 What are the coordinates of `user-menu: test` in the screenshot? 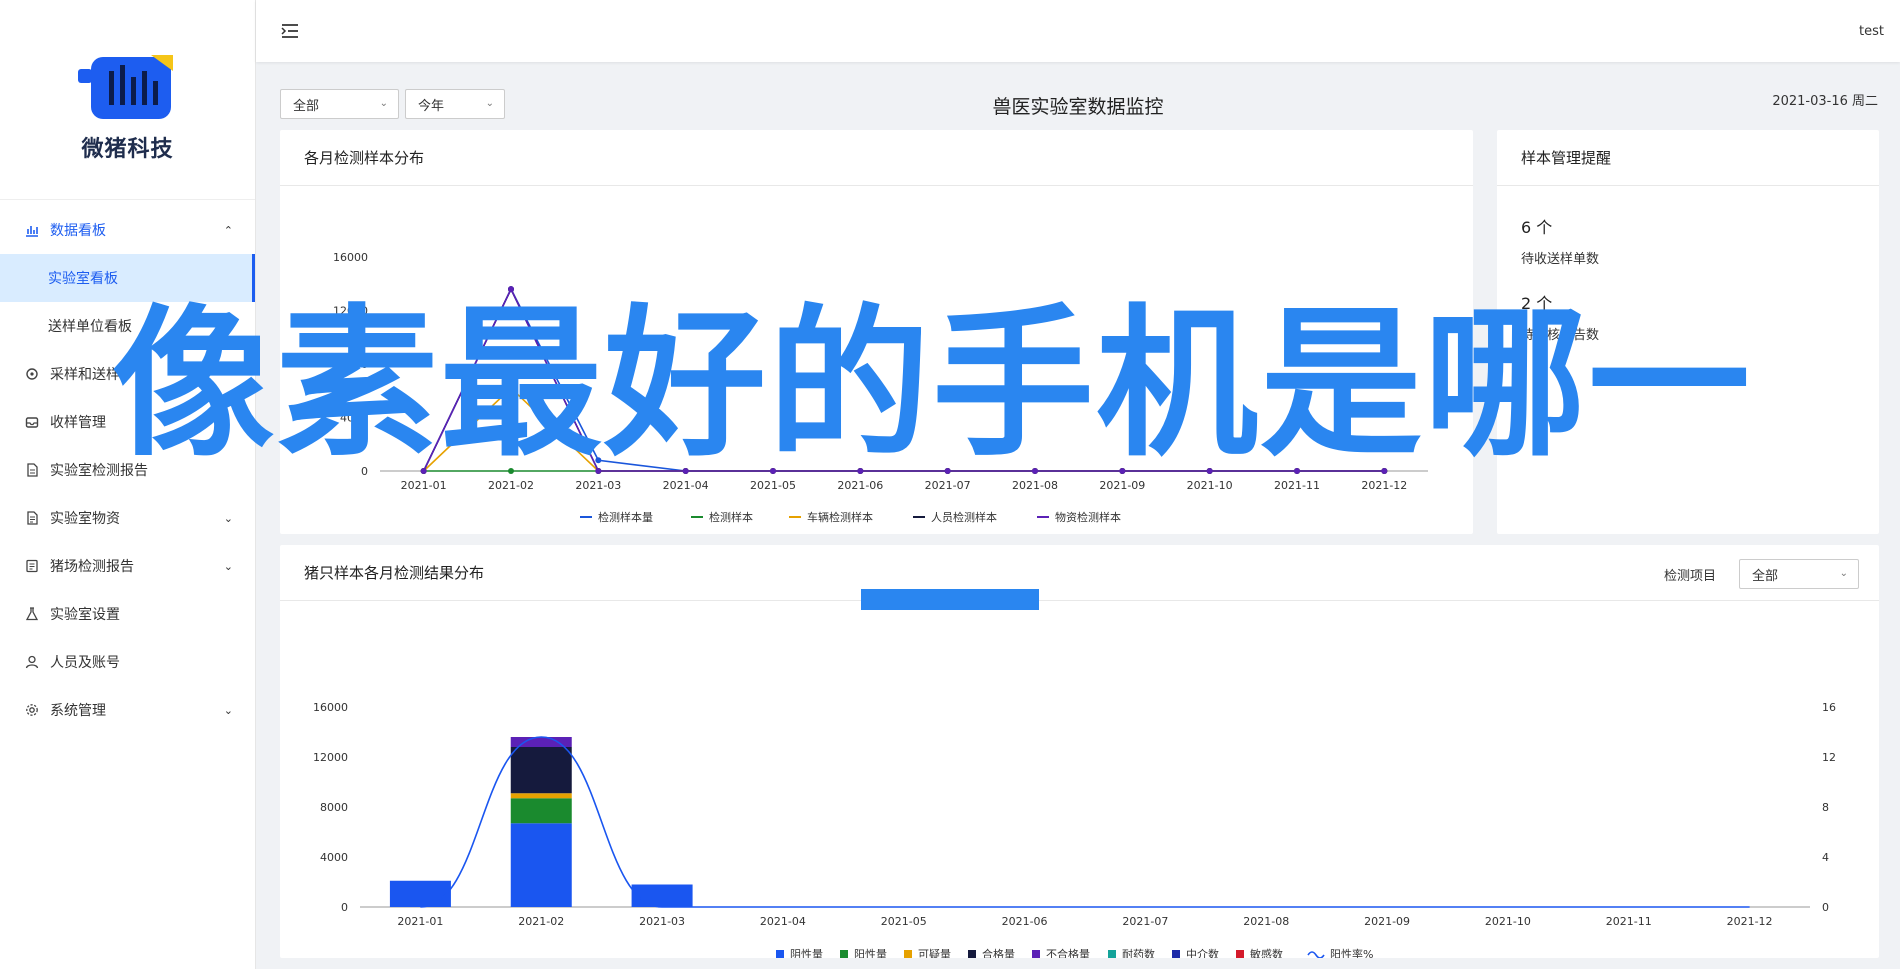 It's located at (1871, 31).